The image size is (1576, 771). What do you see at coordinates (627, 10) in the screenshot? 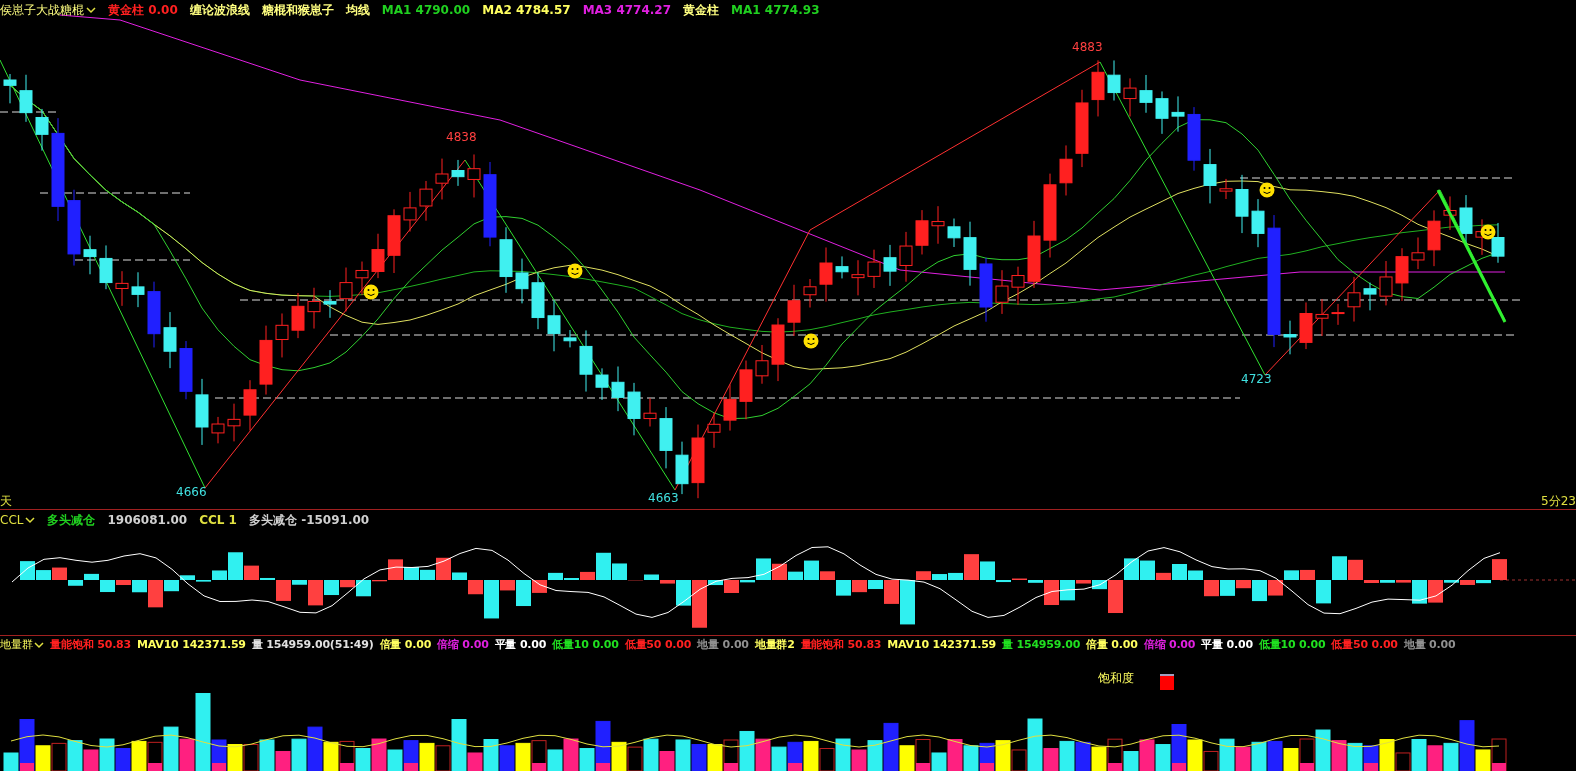
I see `legend-value: MA3 4774.27` at bounding box center [627, 10].